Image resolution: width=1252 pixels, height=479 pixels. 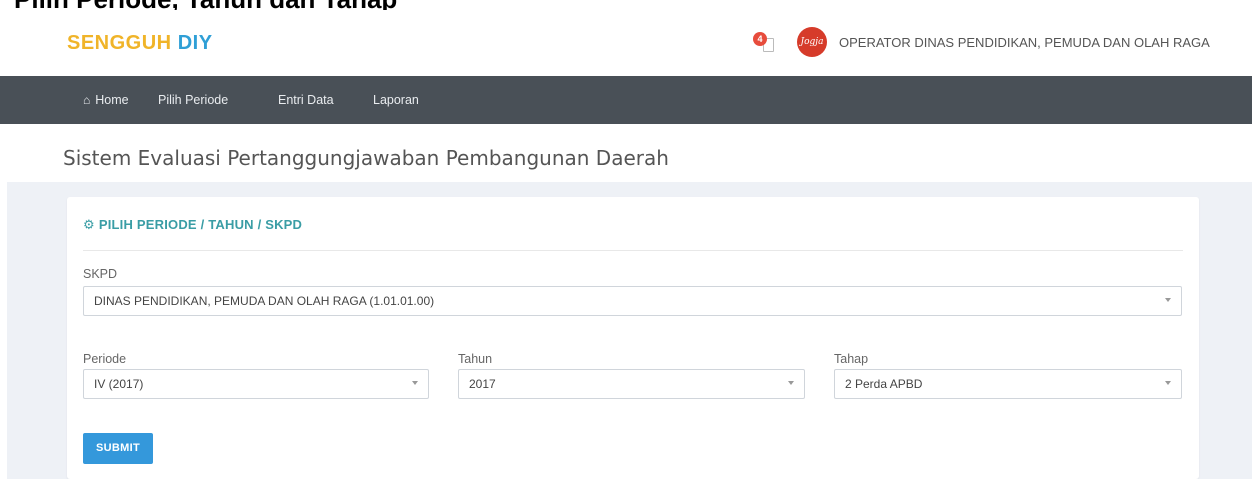 I want to click on brand-part2: DIY, so click(x=195, y=43).